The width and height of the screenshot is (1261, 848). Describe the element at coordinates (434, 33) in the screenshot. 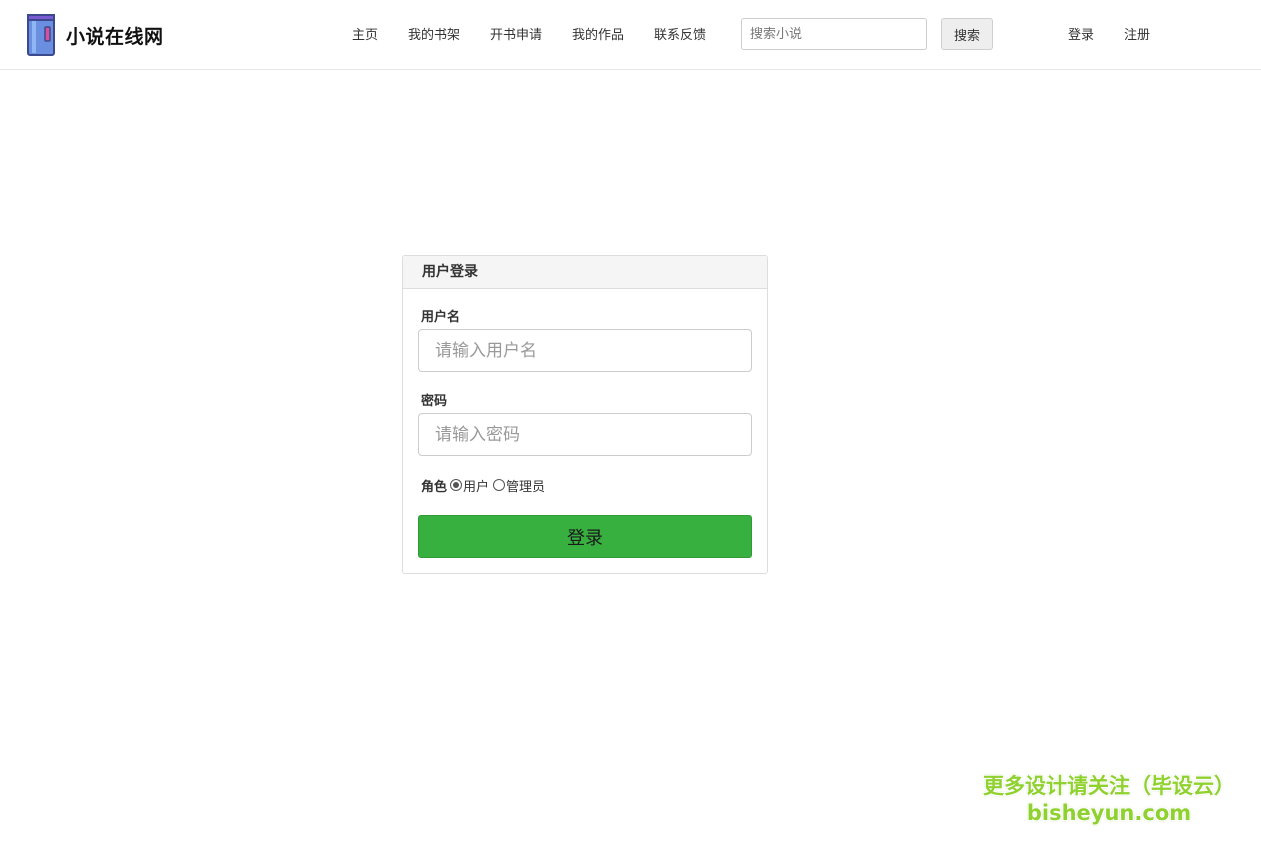

I see `nav-item-bookshelf: 我的书架` at that location.